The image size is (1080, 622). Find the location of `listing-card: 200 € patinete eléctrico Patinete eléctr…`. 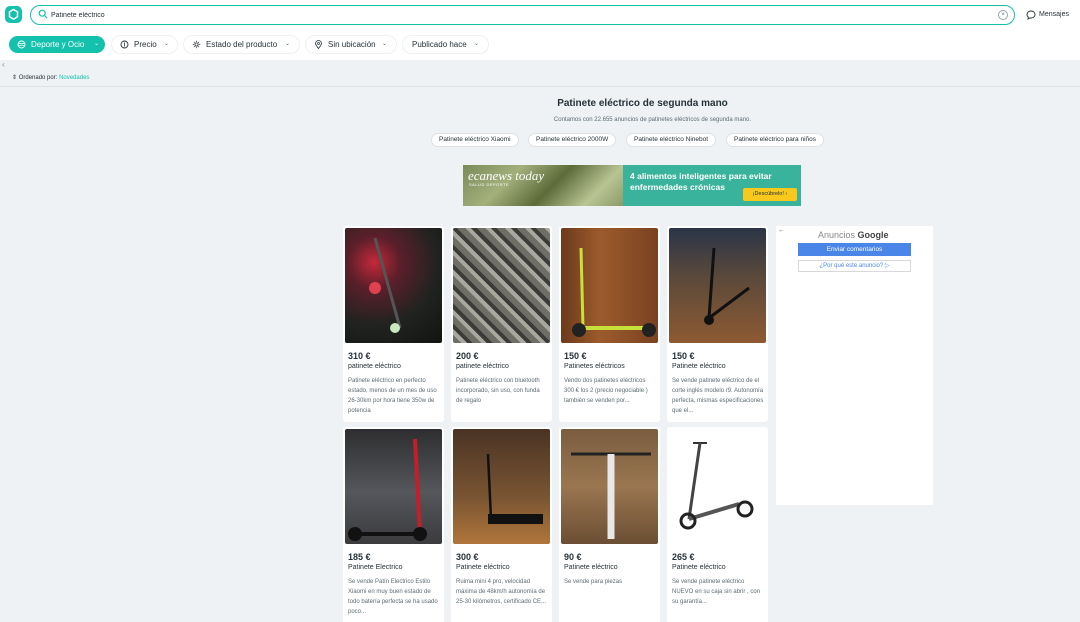

listing-card: 200 € patinete eléctrico Patinete eléctr… is located at coordinates (501, 324).